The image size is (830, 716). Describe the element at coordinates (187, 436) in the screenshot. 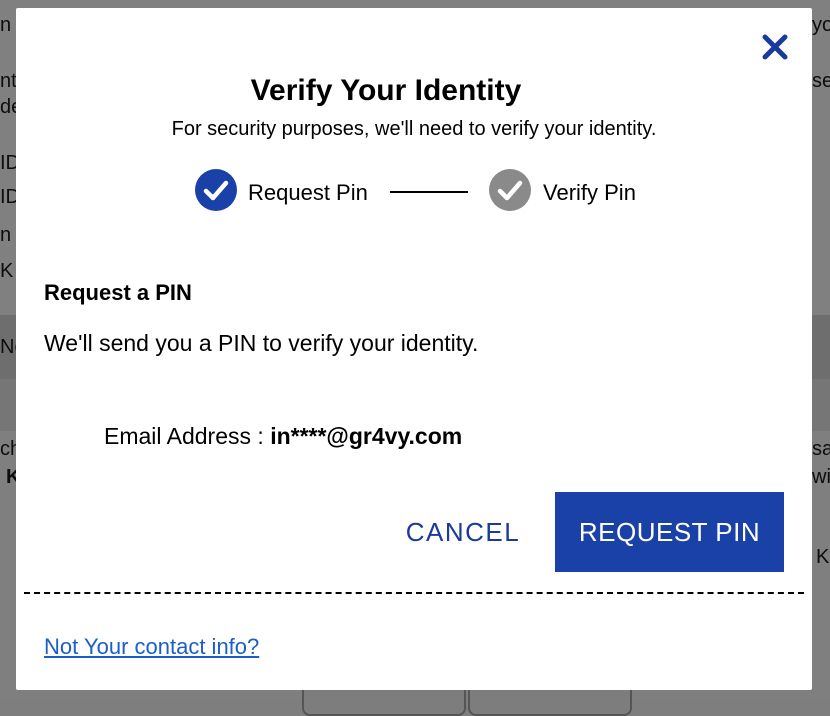

I see `email-address-label: Email Address :` at that location.